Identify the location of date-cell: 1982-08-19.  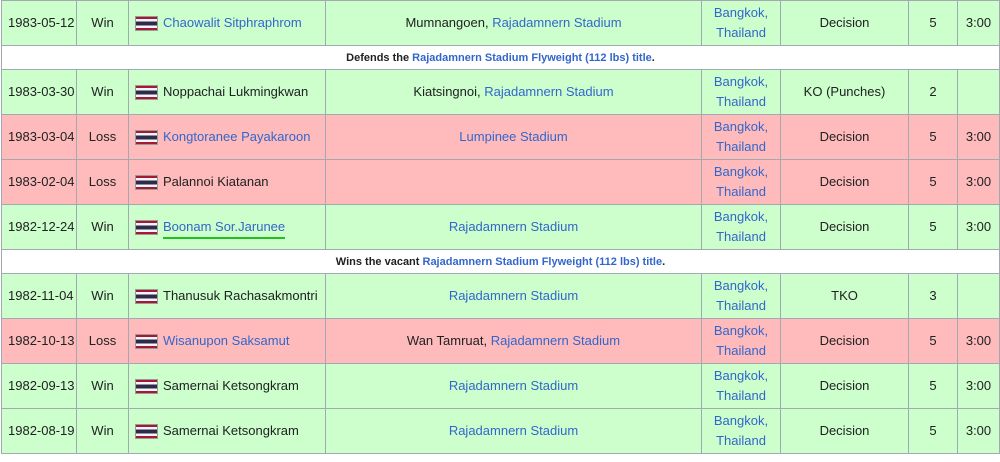
(39, 431).